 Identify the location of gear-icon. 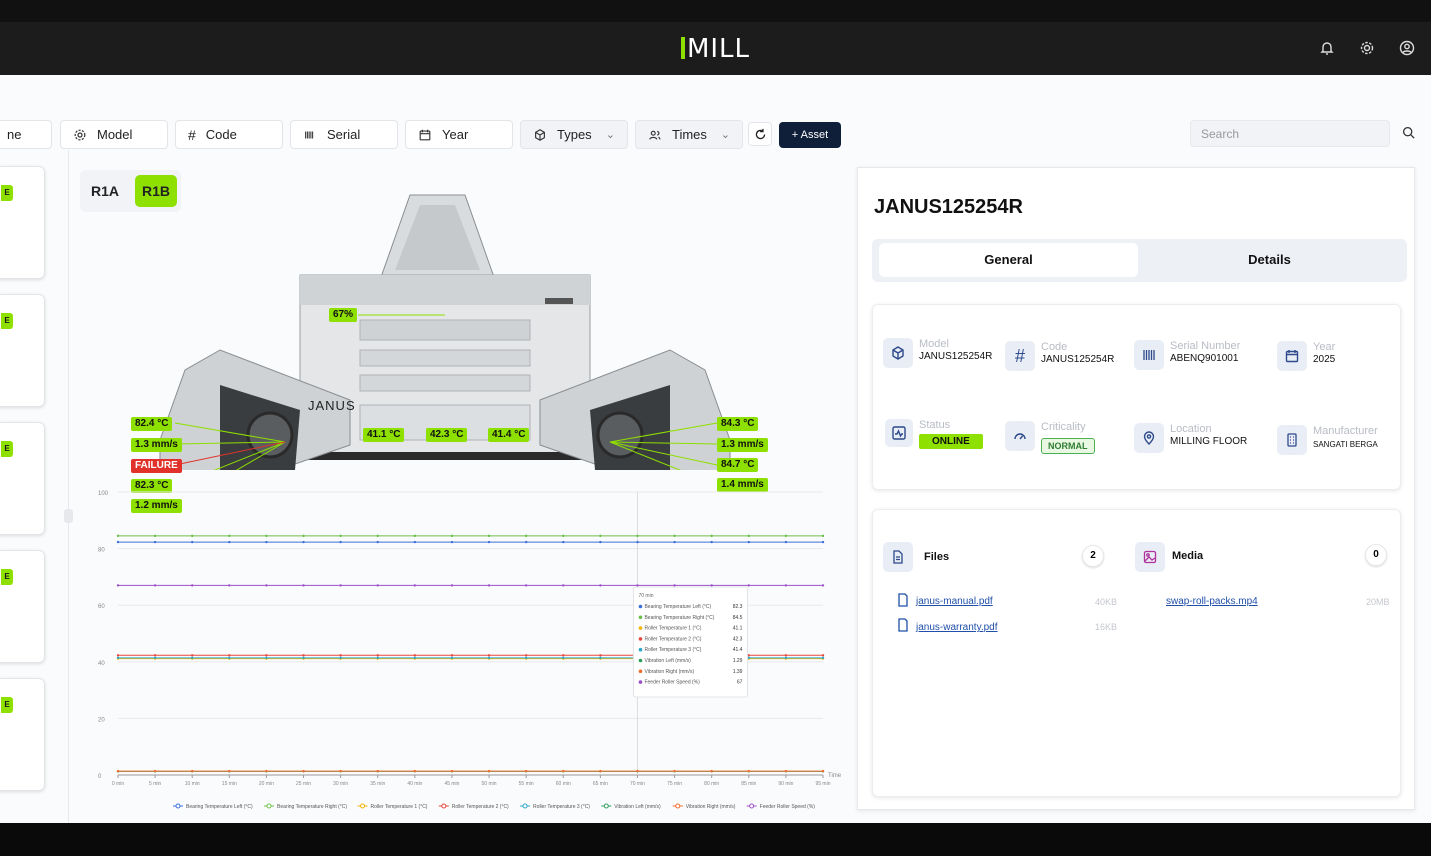
(1367, 48).